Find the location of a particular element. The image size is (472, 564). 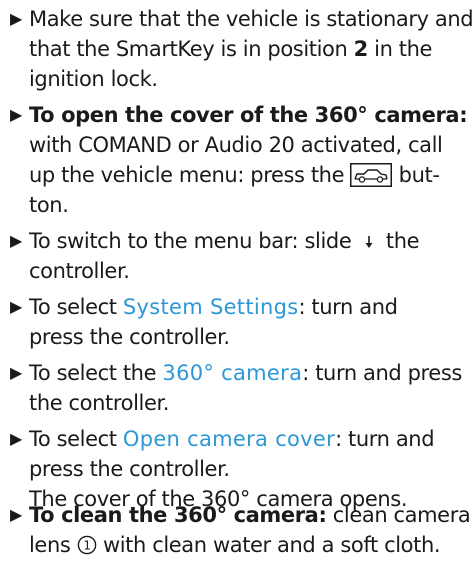

step-line: controller. is located at coordinates (79, 271).